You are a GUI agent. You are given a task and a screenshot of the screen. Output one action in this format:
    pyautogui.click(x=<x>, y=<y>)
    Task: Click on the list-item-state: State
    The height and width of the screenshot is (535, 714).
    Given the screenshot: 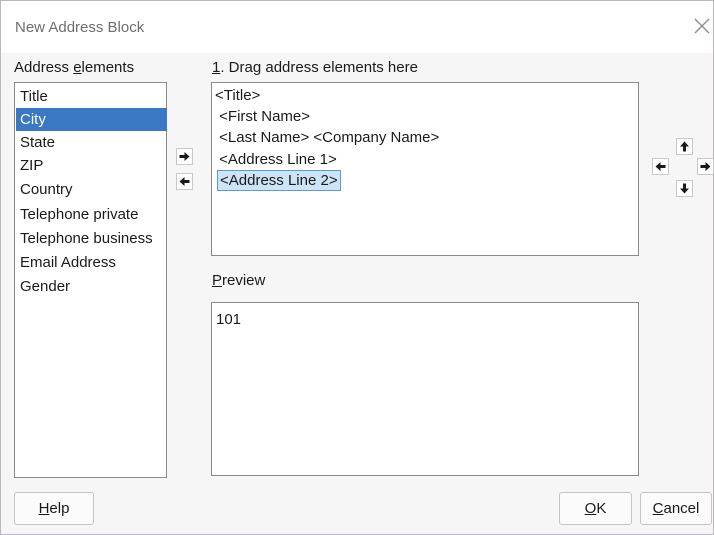 What is the action you would take?
    pyautogui.click(x=91, y=142)
    